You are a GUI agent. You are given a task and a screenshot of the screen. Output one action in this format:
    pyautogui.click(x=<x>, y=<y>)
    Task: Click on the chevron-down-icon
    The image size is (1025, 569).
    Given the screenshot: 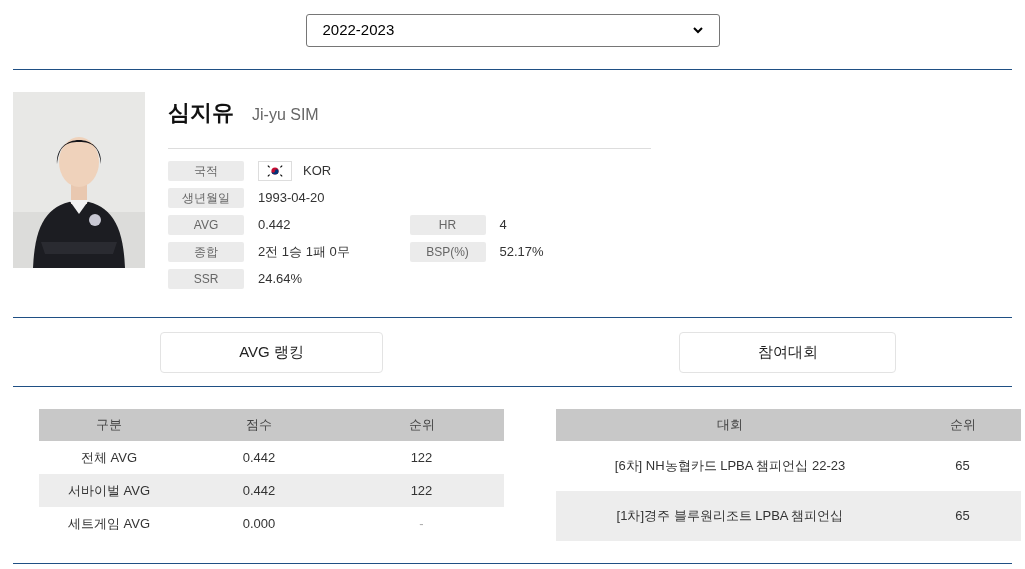 What is the action you would take?
    pyautogui.click(x=697, y=30)
    